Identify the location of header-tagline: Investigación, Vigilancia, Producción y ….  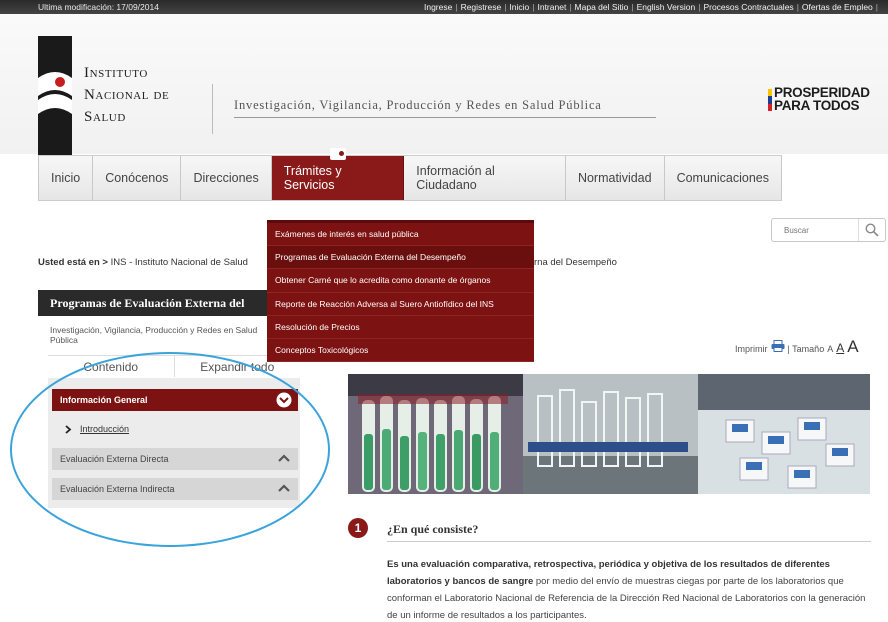
(418, 105).